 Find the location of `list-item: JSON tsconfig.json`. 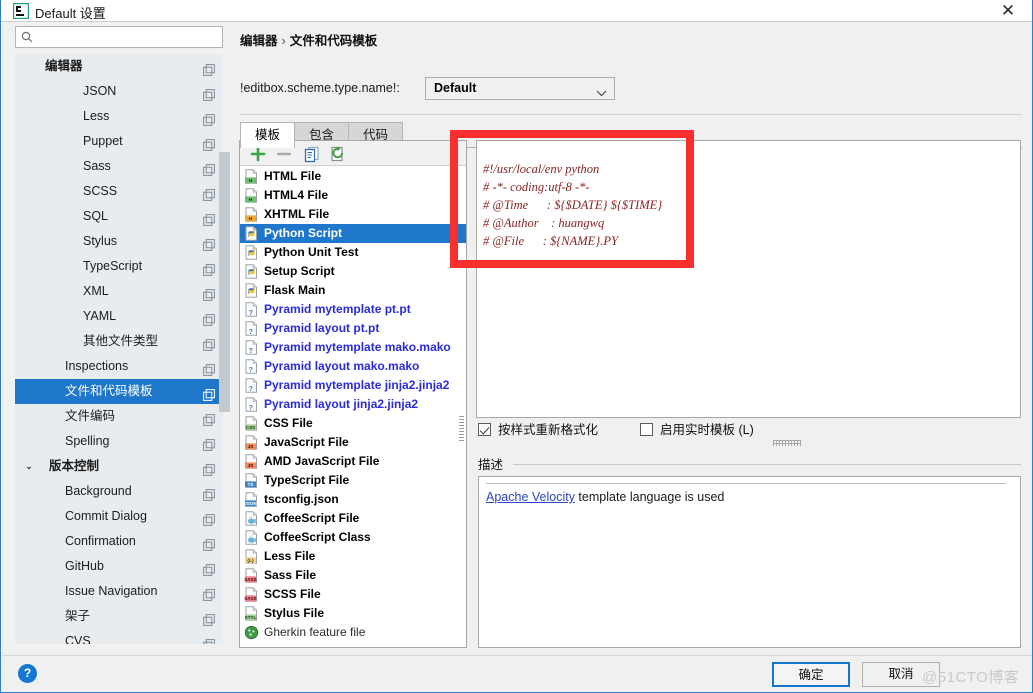

list-item: JSON tsconfig.json is located at coordinates (353, 499).